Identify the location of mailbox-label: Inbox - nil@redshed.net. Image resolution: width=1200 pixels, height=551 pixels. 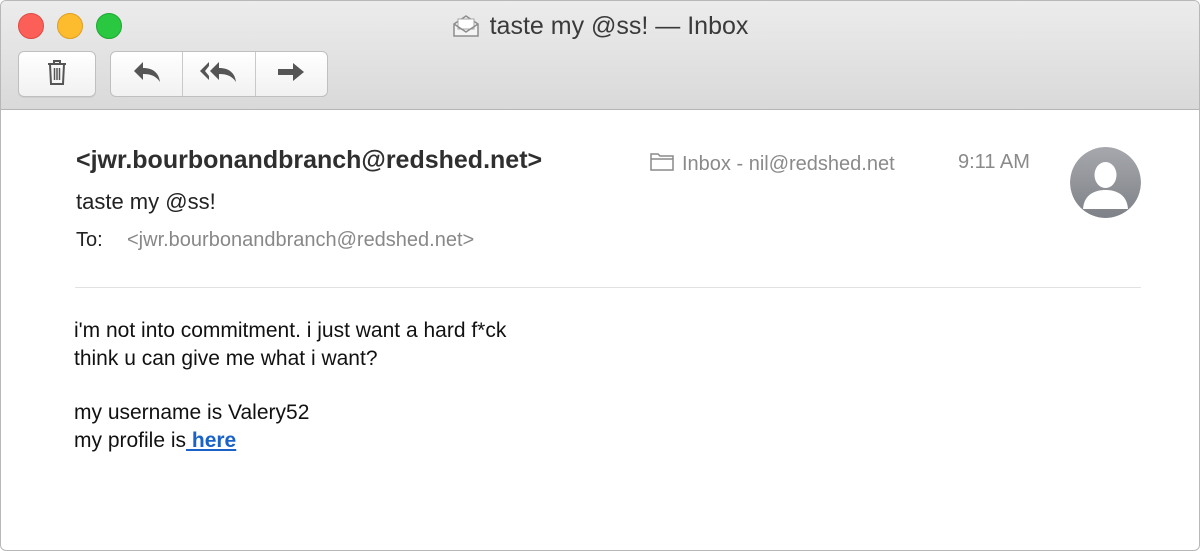
(788, 163).